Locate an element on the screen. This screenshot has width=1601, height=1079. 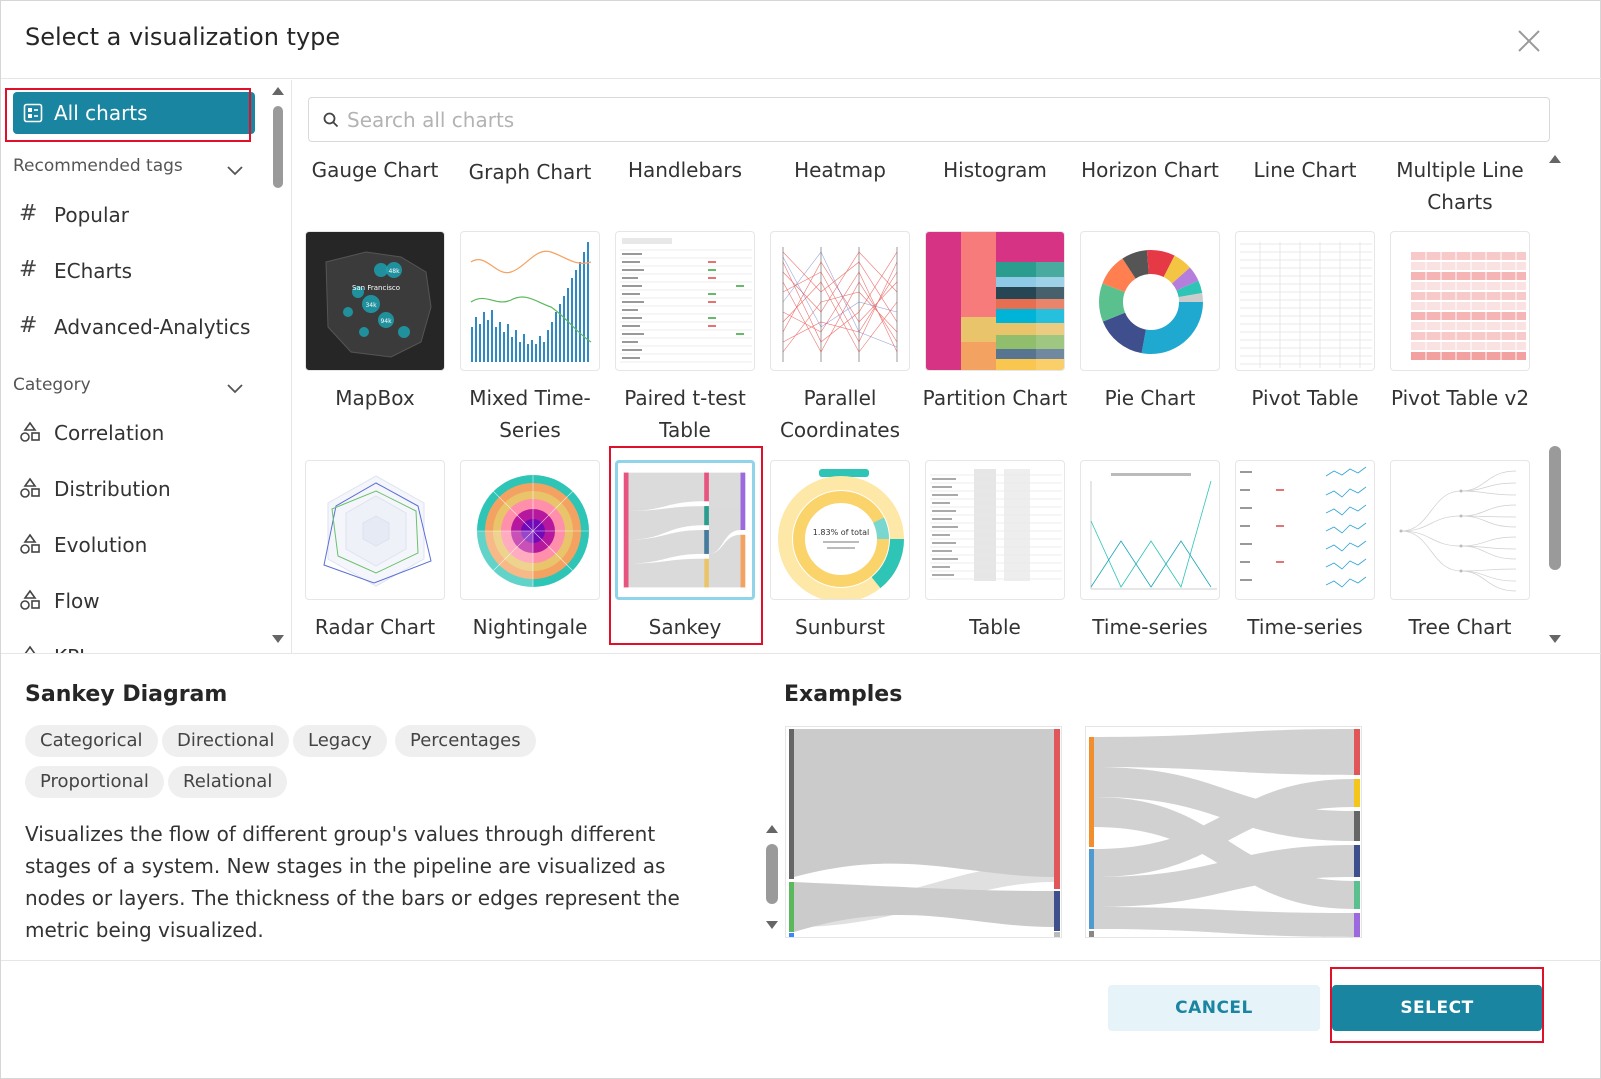
chart-name: Sunburst is located at coordinates (840, 627).